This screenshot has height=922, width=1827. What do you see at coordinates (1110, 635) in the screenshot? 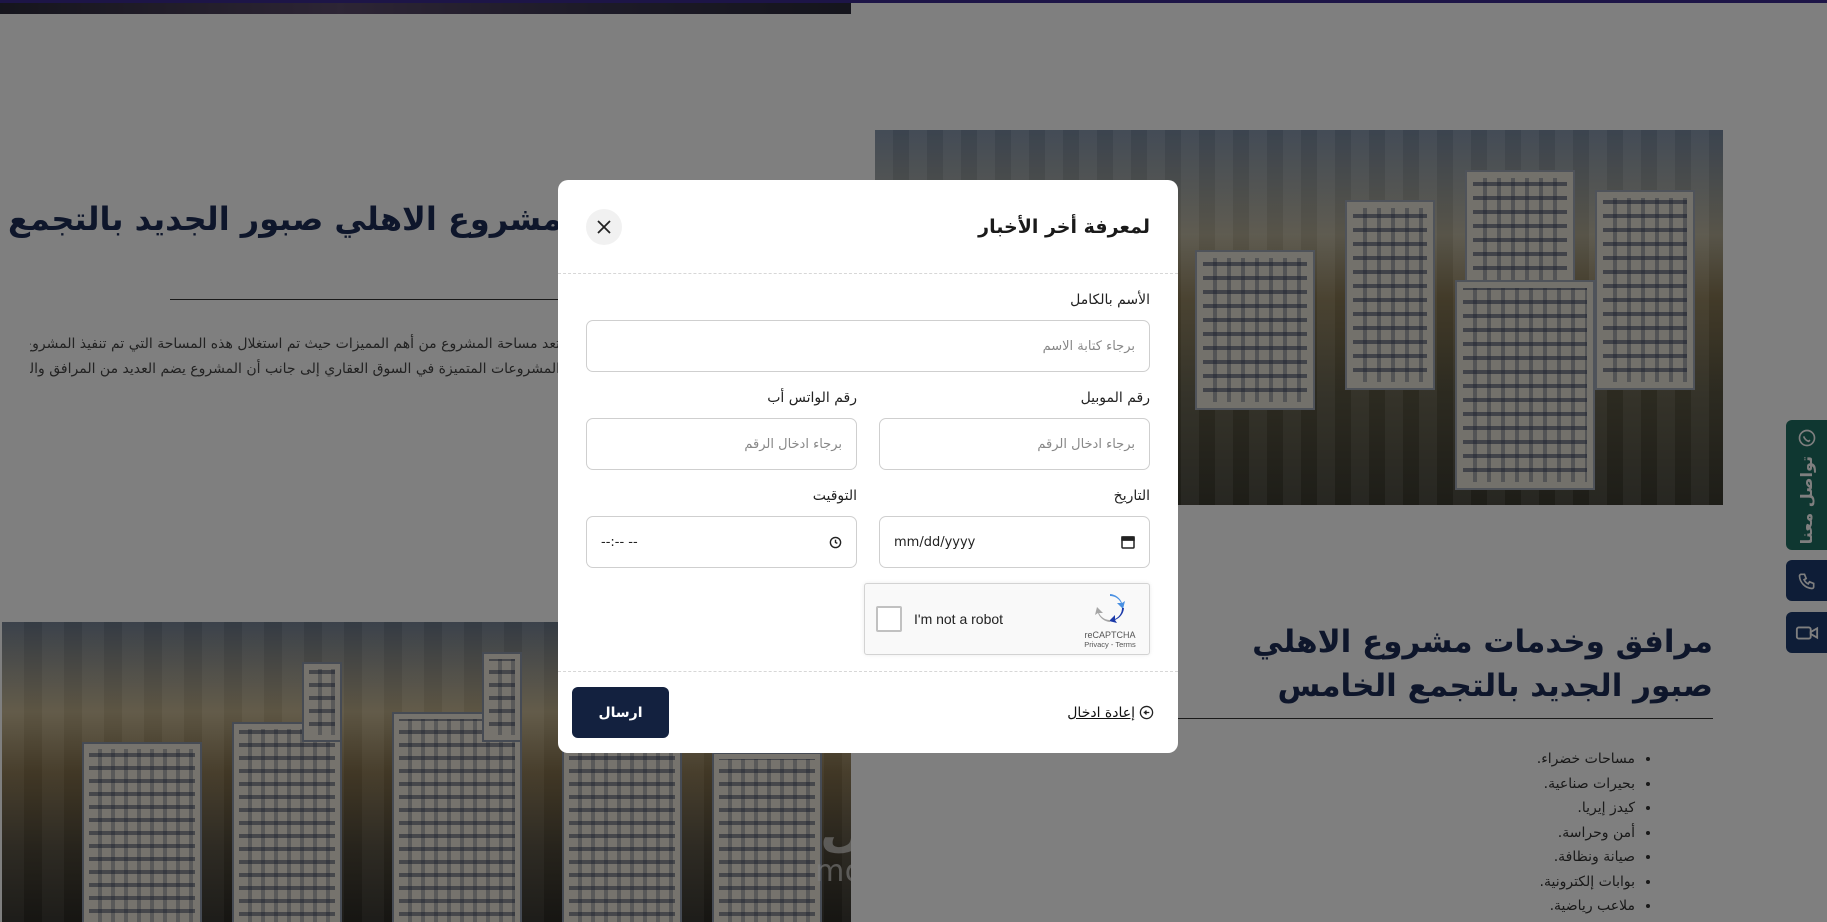
I see `recaptcha-brand: reCAPTCHA` at bounding box center [1110, 635].